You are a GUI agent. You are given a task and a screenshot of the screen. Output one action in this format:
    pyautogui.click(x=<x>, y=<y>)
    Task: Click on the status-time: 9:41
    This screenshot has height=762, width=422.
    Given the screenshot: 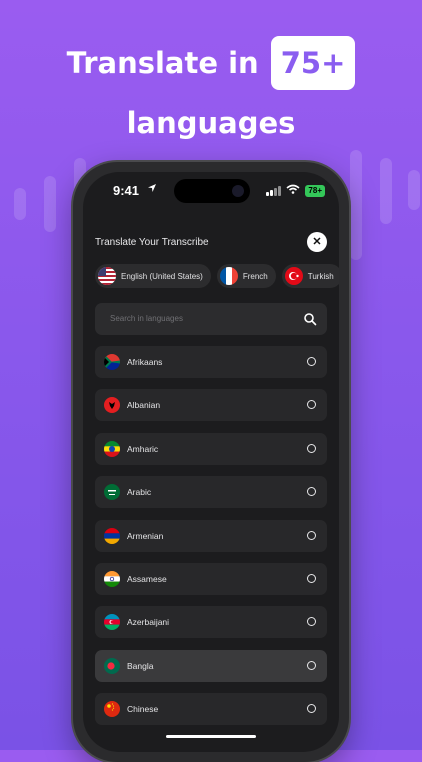 What is the action you would take?
    pyautogui.click(x=126, y=190)
    